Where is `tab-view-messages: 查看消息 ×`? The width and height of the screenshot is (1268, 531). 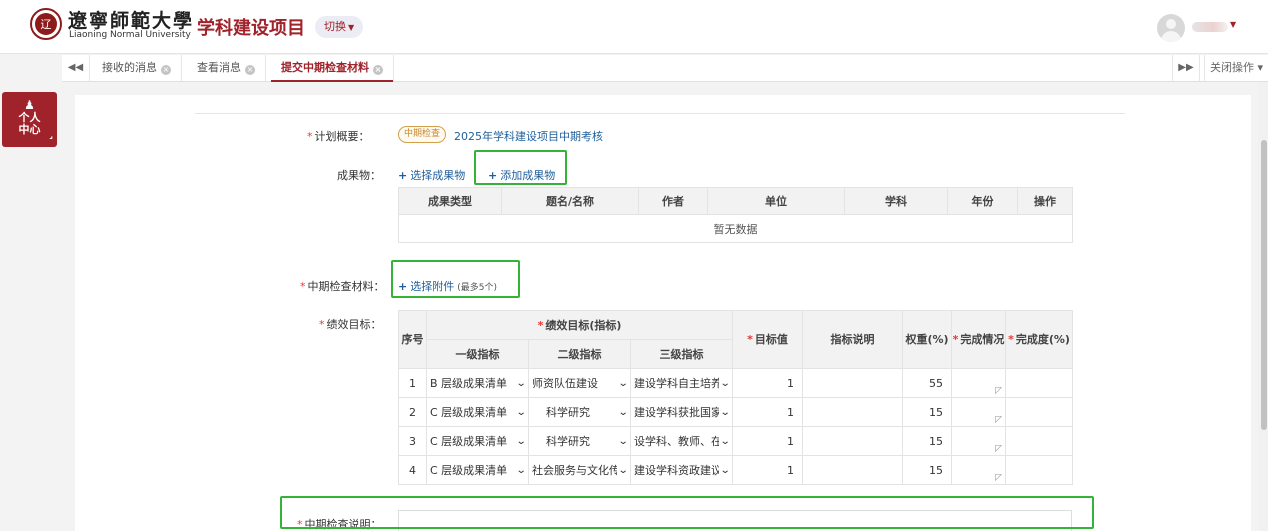
tab-view-messages: 查看消息 × is located at coordinates (226, 68).